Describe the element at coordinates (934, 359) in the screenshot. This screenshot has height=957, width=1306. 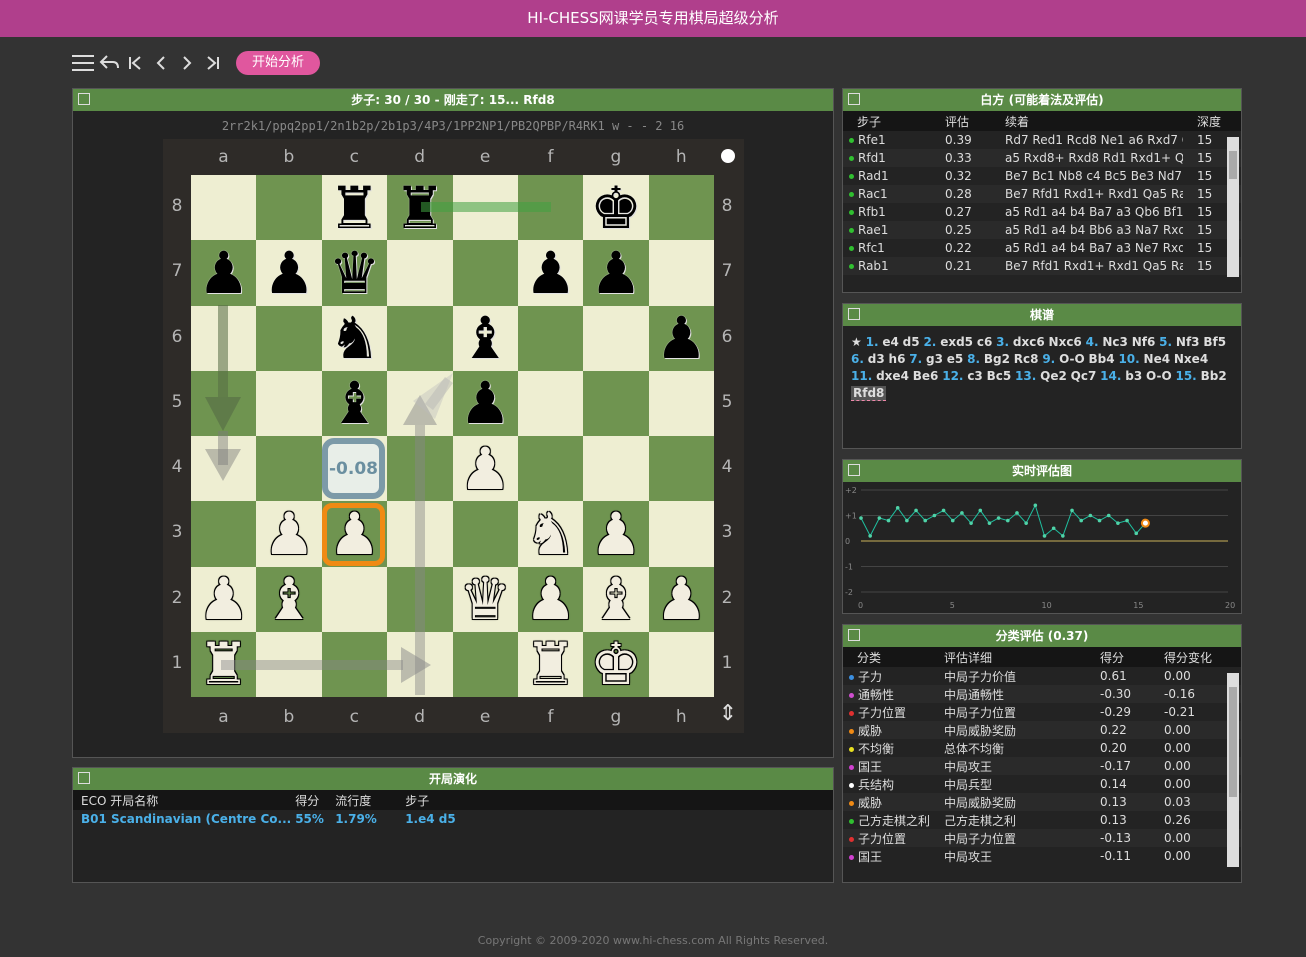
I see `move-white: g3` at that location.